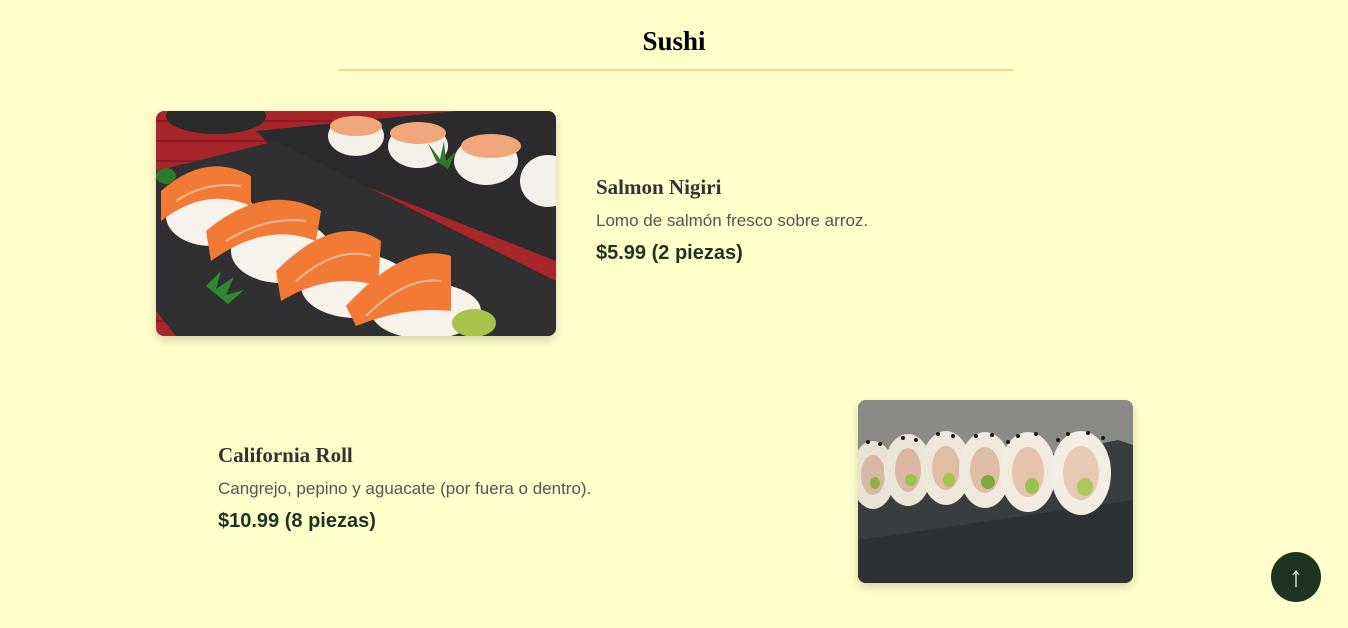 This screenshot has height=628, width=1348. I want to click on california-roll-image, so click(995, 491).